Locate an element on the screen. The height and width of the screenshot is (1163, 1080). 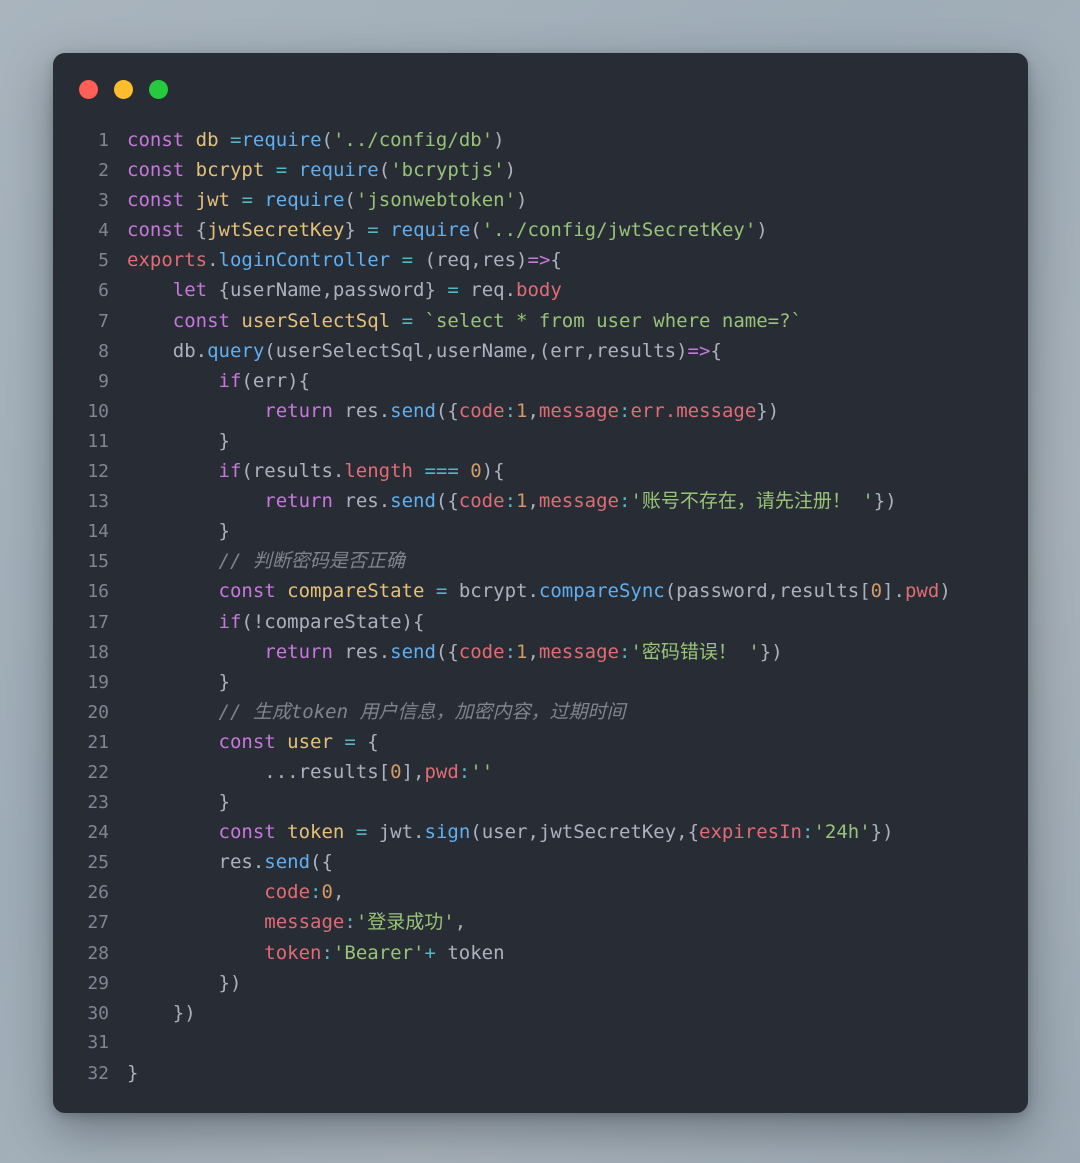
code-line: 17 if(!compareState){ is located at coordinates (540, 622).